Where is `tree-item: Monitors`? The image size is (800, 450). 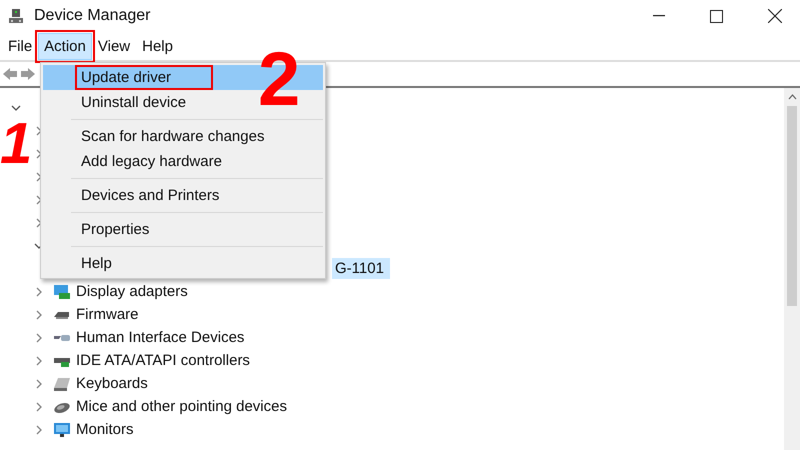 tree-item: Monitors is located at coordinates (105, 429).